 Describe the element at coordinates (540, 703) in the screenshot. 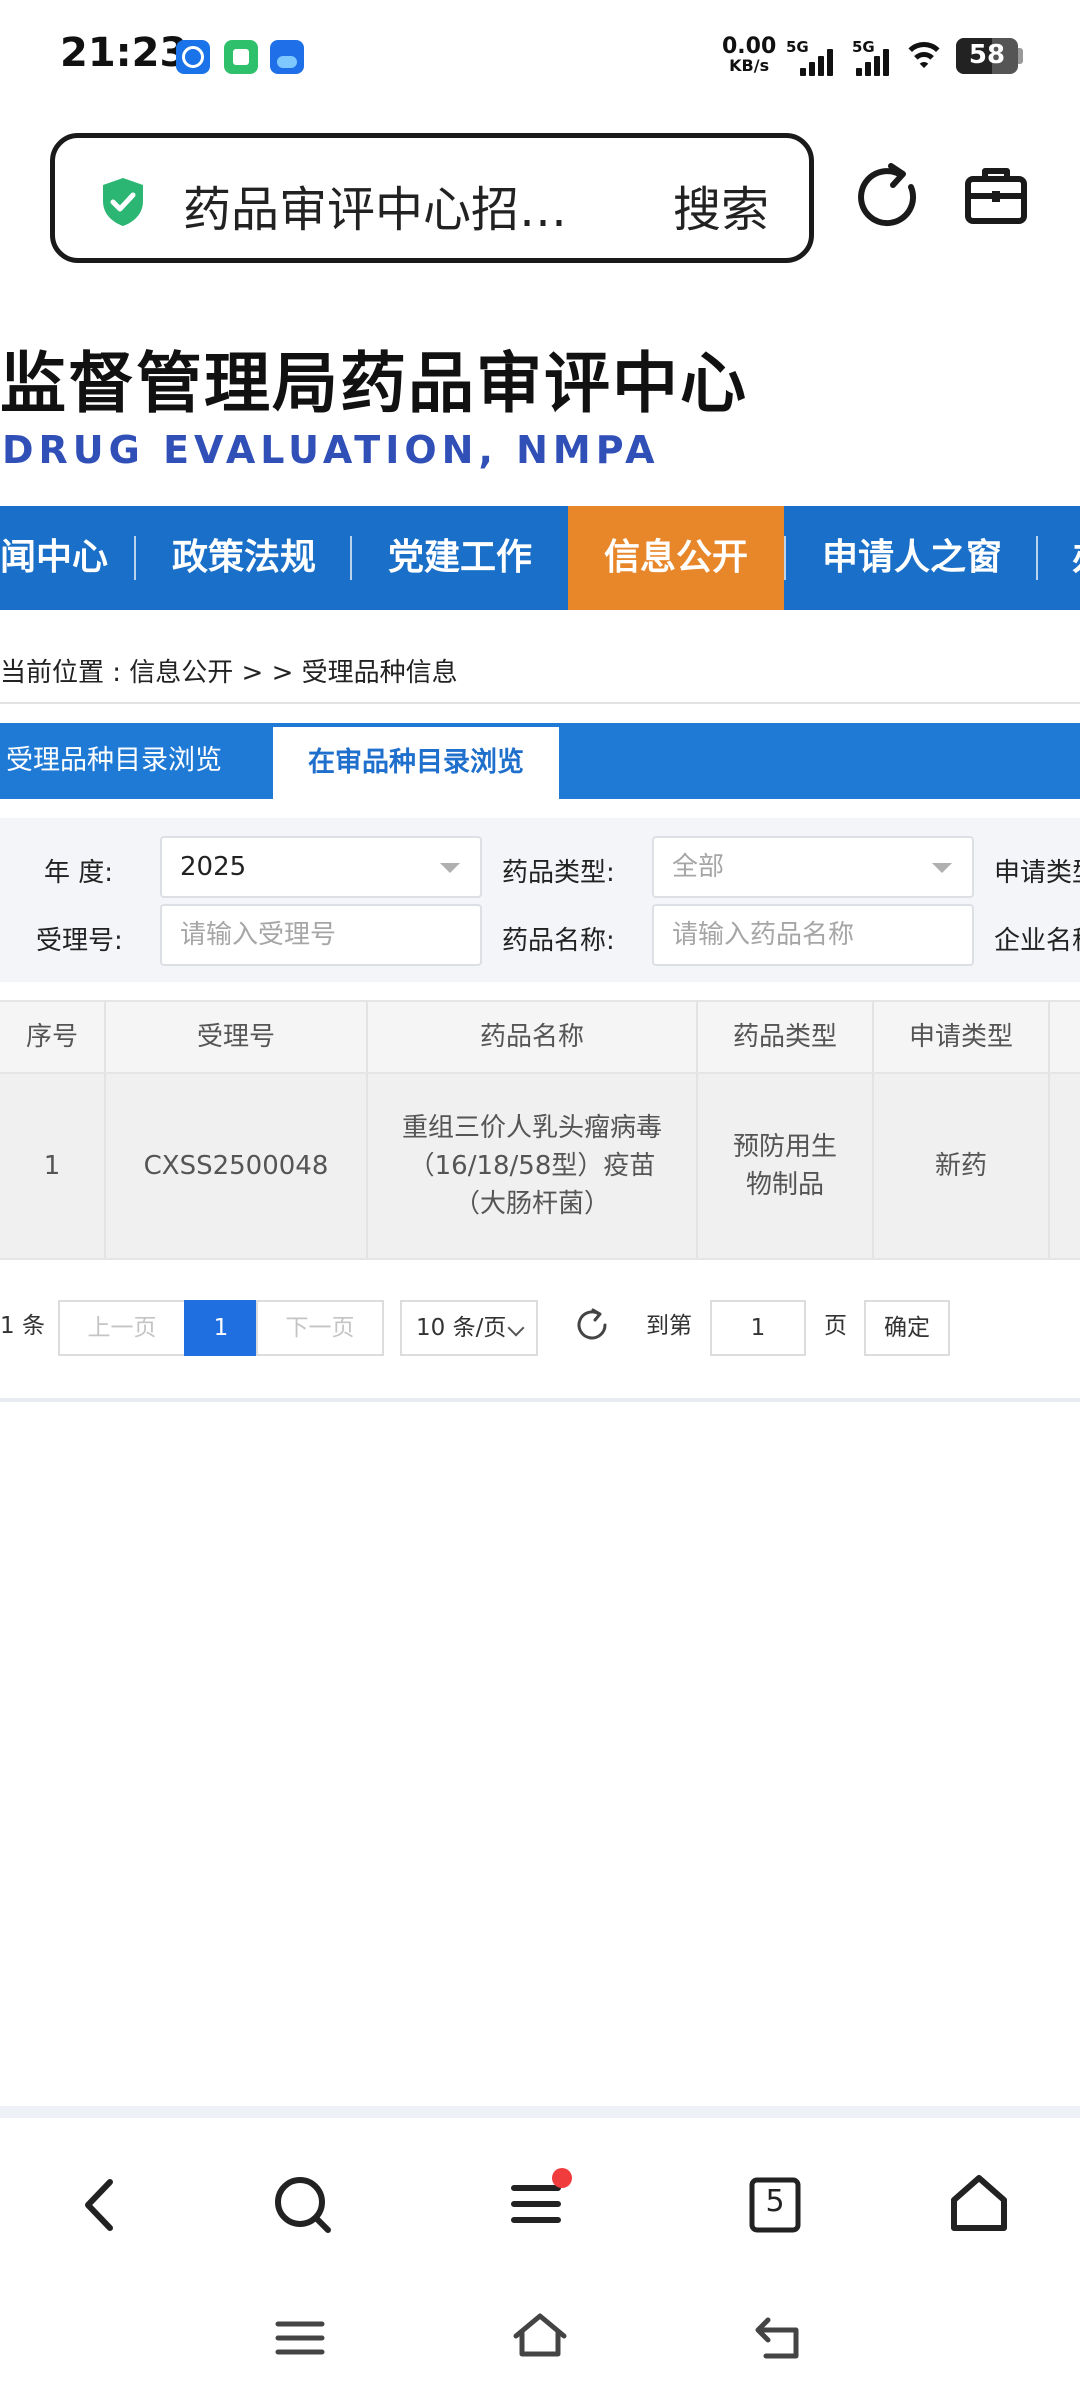

I see `divider` at that location.